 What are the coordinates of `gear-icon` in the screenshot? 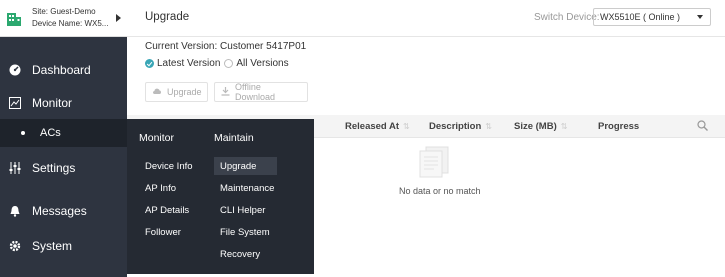 It's located at (14, 246).